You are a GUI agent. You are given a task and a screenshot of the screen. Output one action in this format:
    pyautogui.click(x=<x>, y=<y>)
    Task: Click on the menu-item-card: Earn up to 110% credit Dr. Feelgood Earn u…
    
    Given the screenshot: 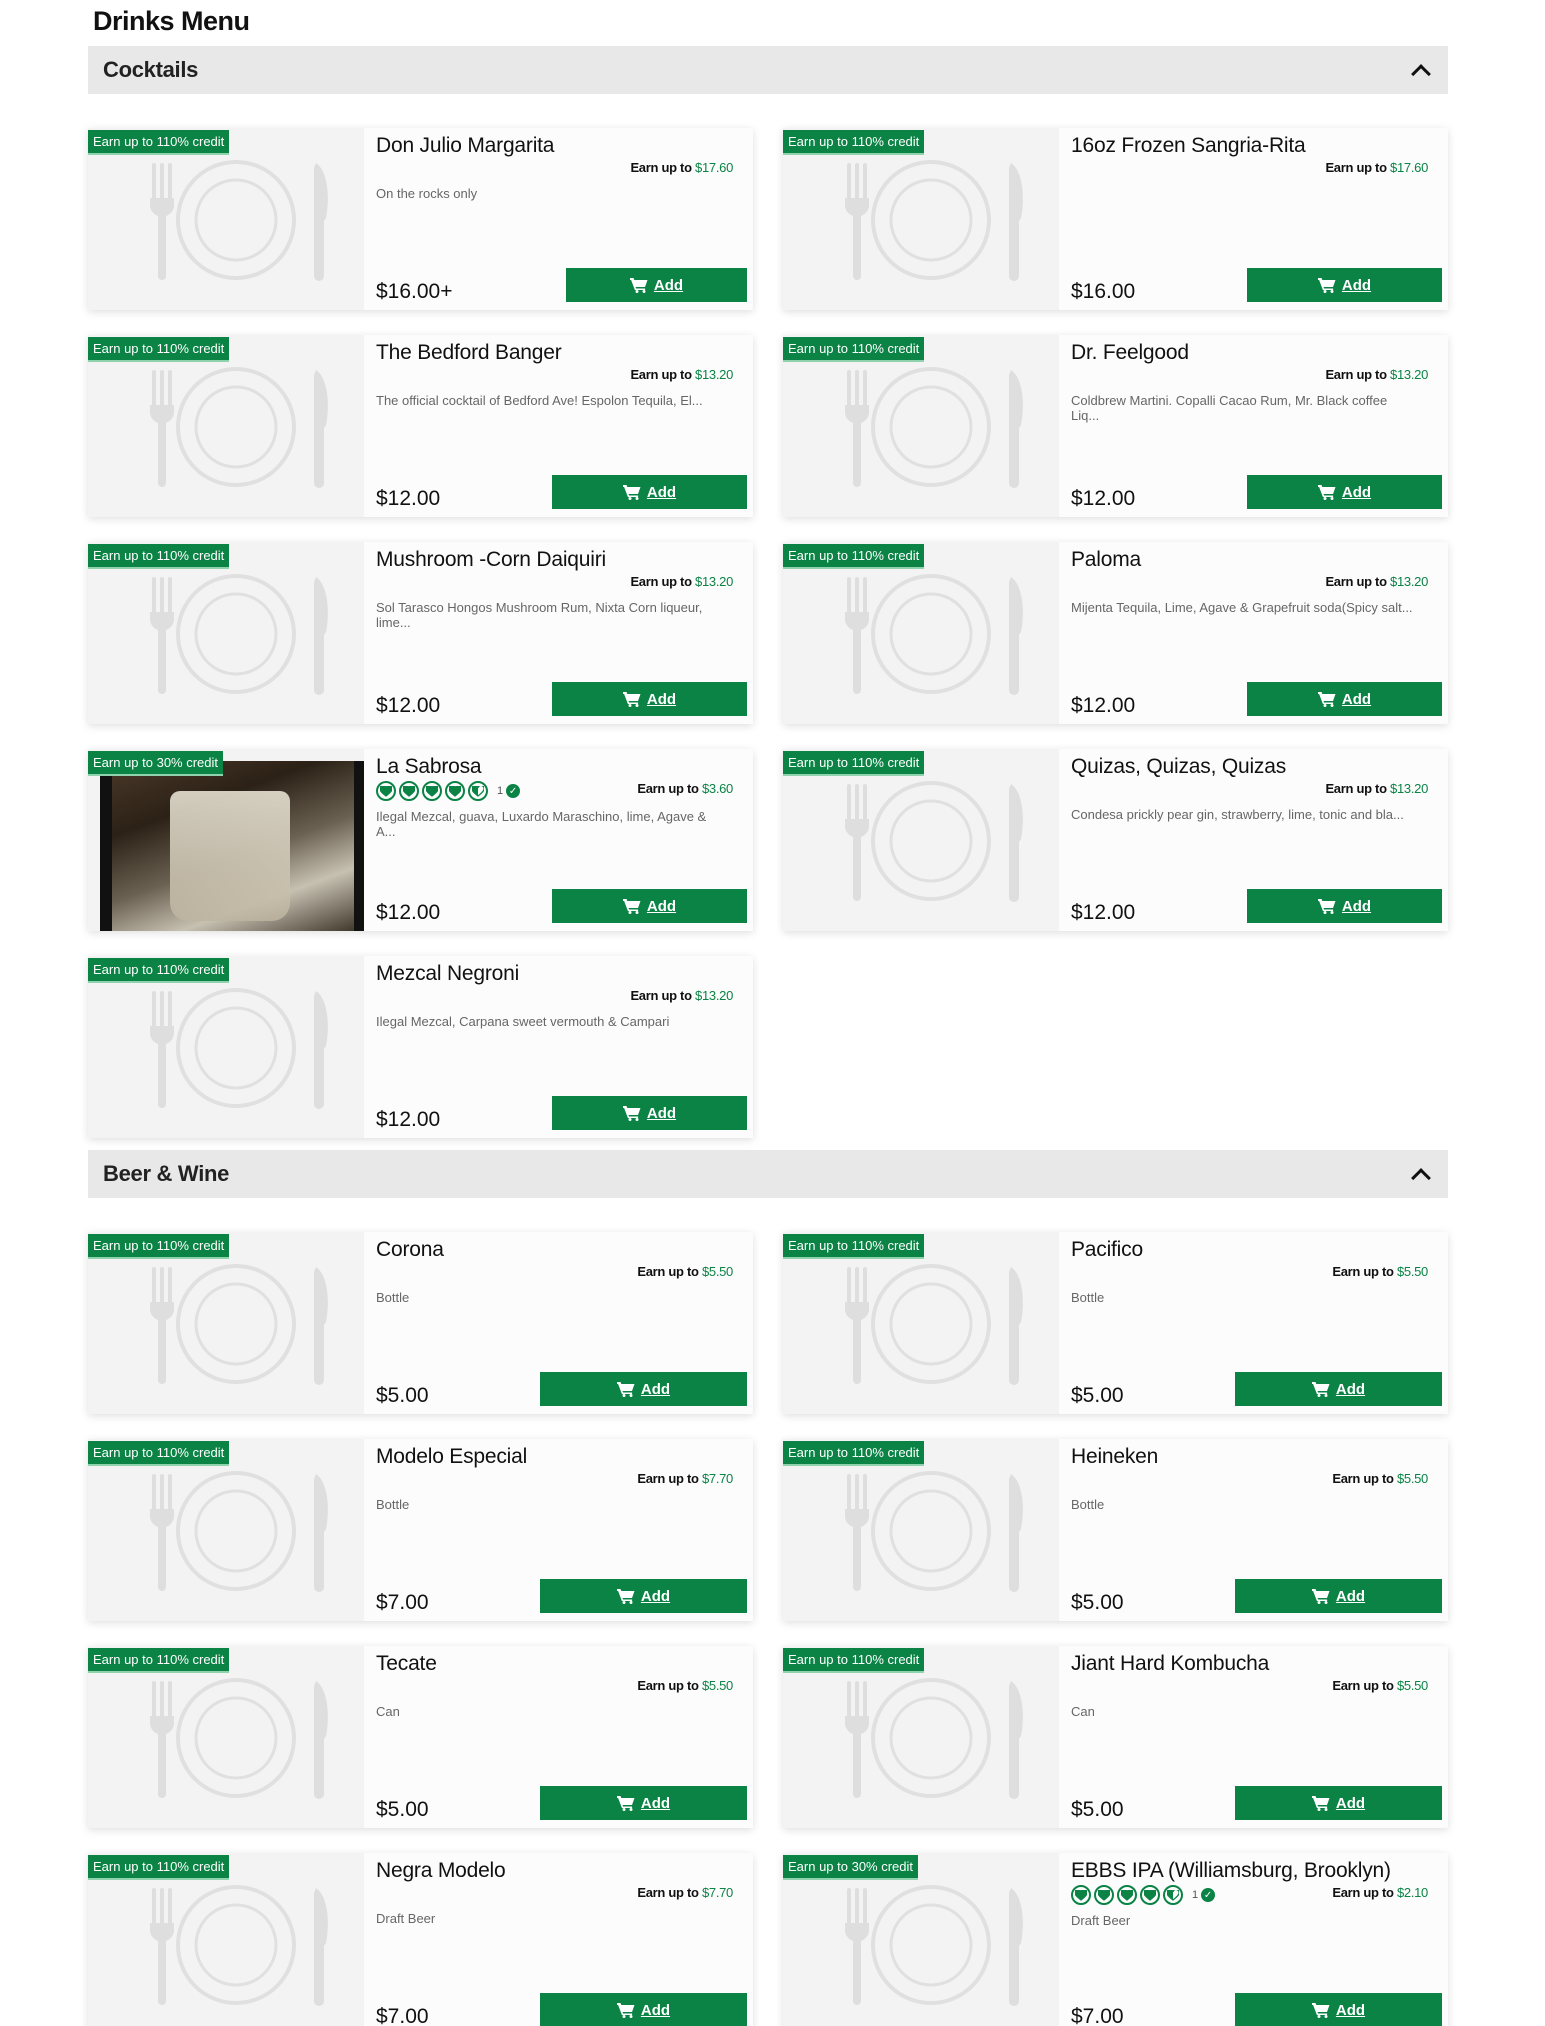 What is the action you would take?
    pyautogui.click(x=1115, y=426)
    